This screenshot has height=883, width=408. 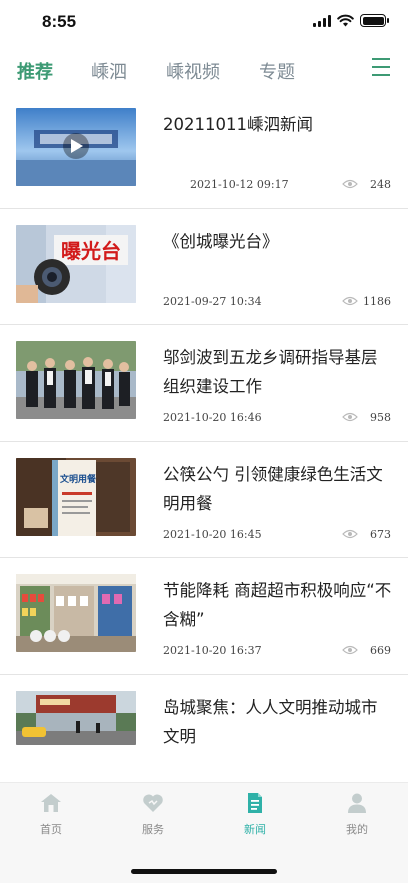 What do you see at coordinates (51, 829) in the screenshot?
I see `nav-label: 首页` at bounding box center [51, 829].